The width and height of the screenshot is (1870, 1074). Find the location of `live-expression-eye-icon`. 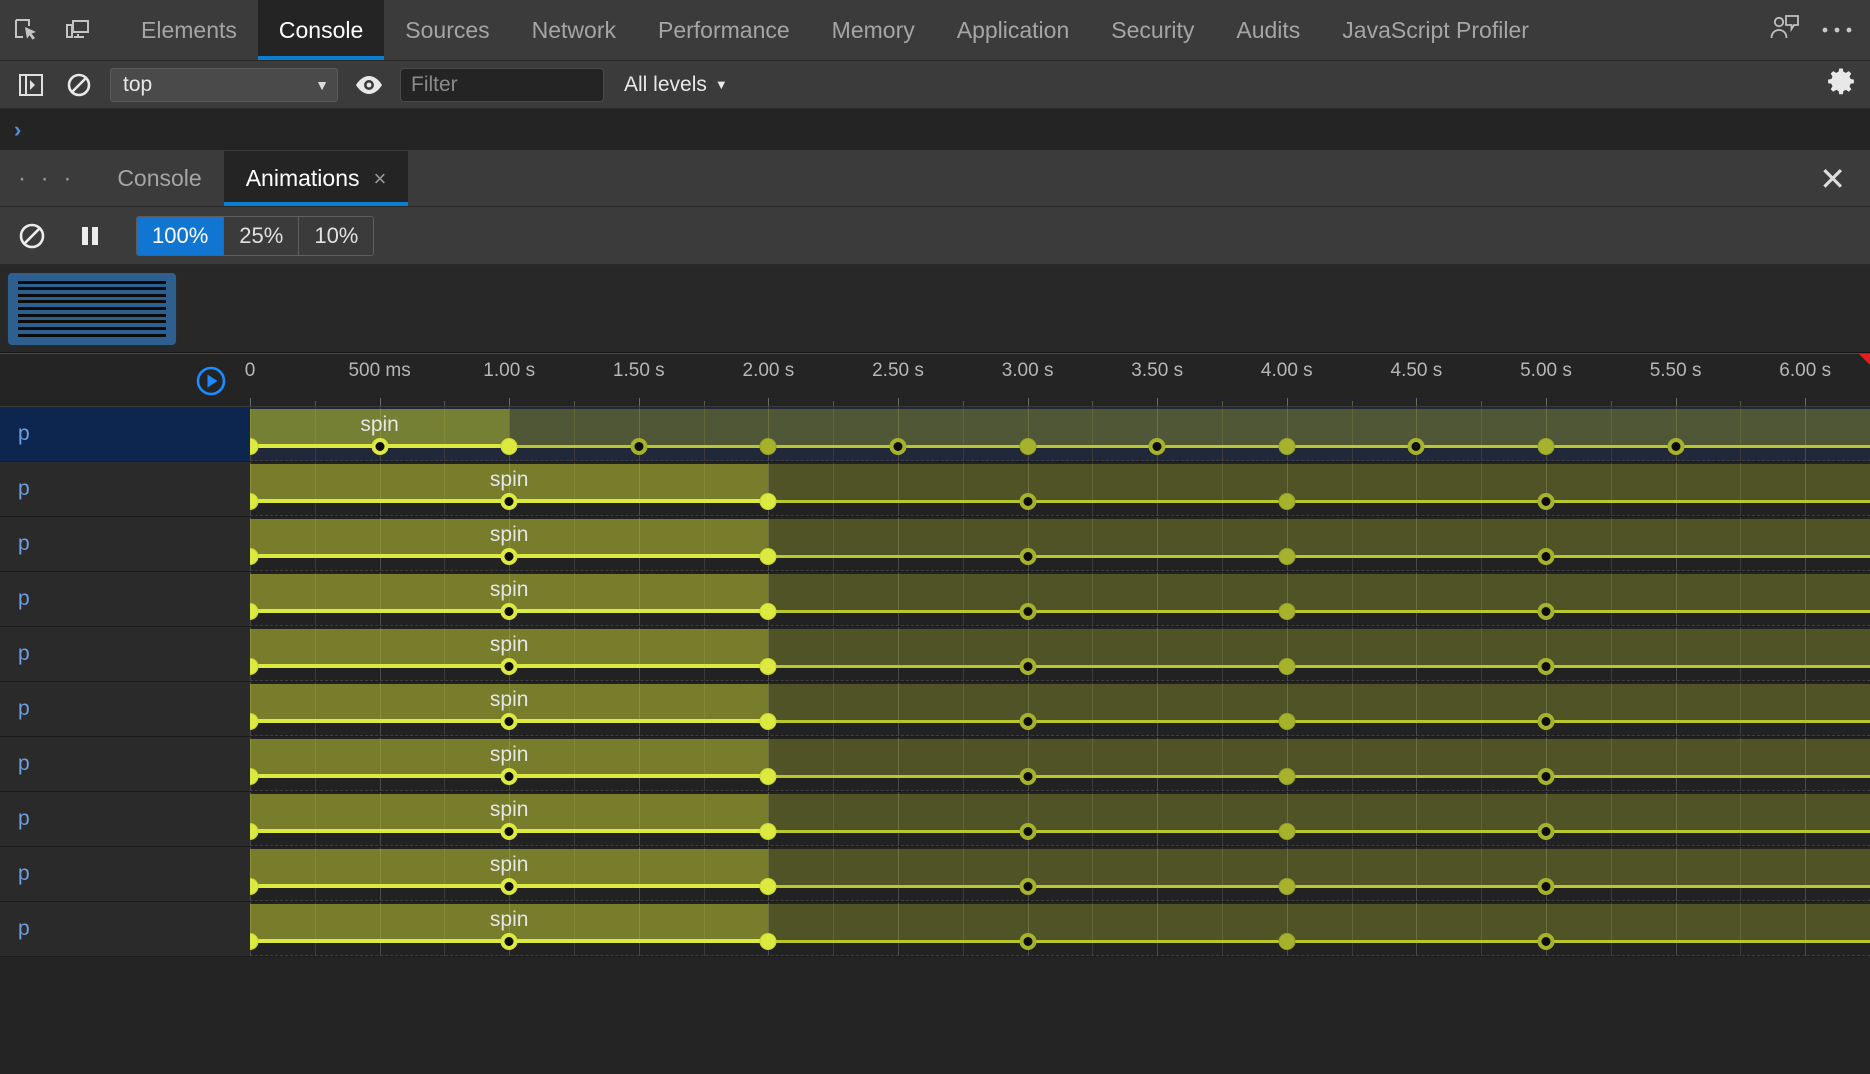

live-expression-eye-icon is located at coordinates (369, 85).